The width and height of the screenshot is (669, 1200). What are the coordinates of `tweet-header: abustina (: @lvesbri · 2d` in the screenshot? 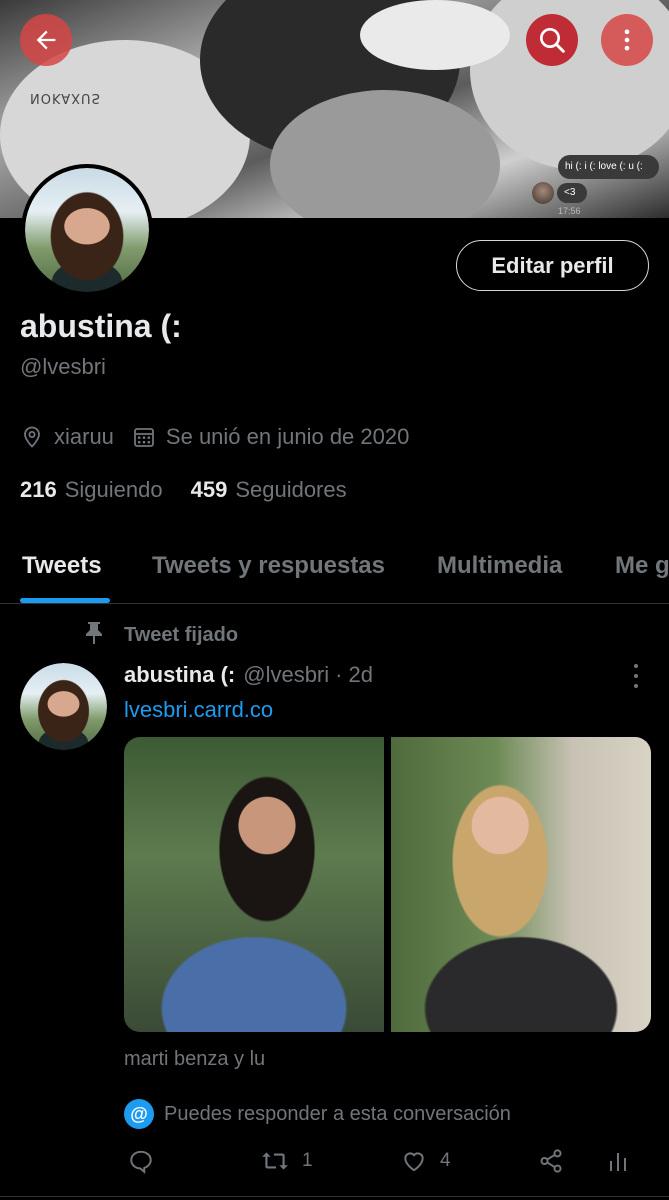 It's located at (248, 675).